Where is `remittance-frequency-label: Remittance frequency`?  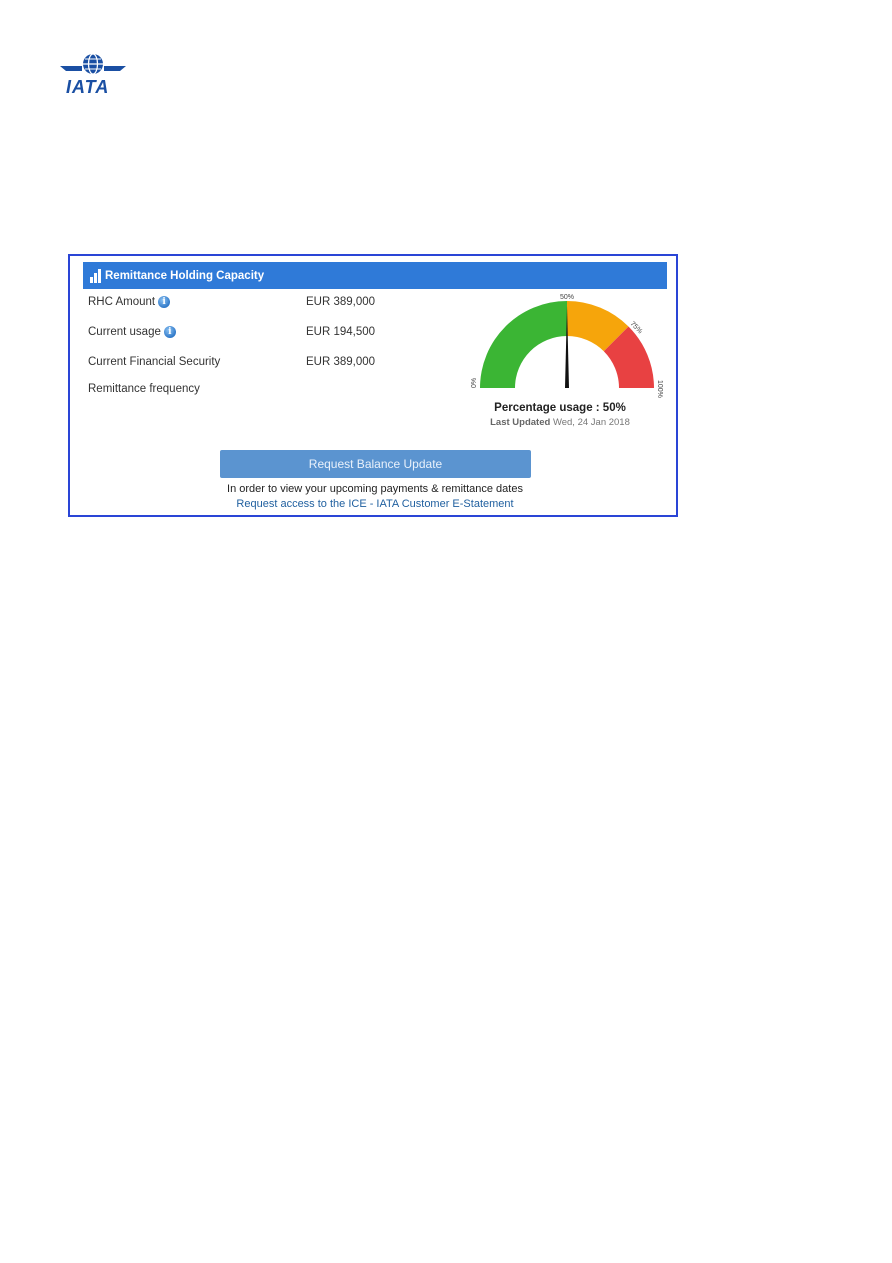 remittance-frequency-label: Remittance frequency is located at coordinates (144, 389).